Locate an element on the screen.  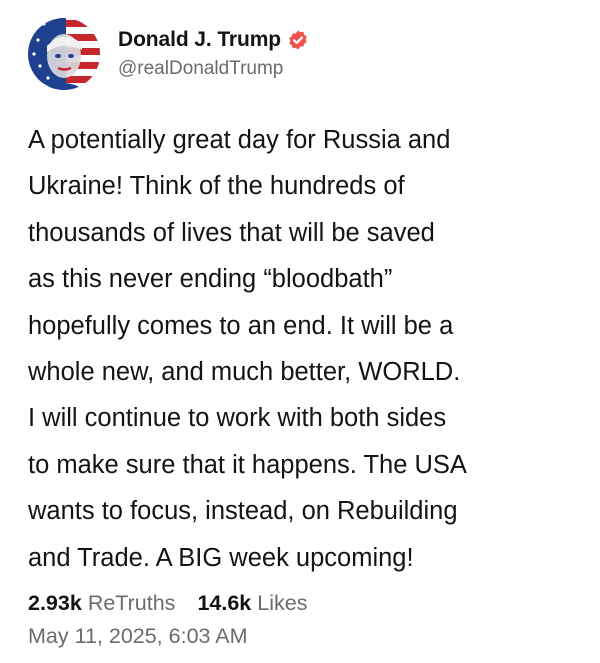
author-handle: @realDonaldTrump is located at coordinates (213, 69).